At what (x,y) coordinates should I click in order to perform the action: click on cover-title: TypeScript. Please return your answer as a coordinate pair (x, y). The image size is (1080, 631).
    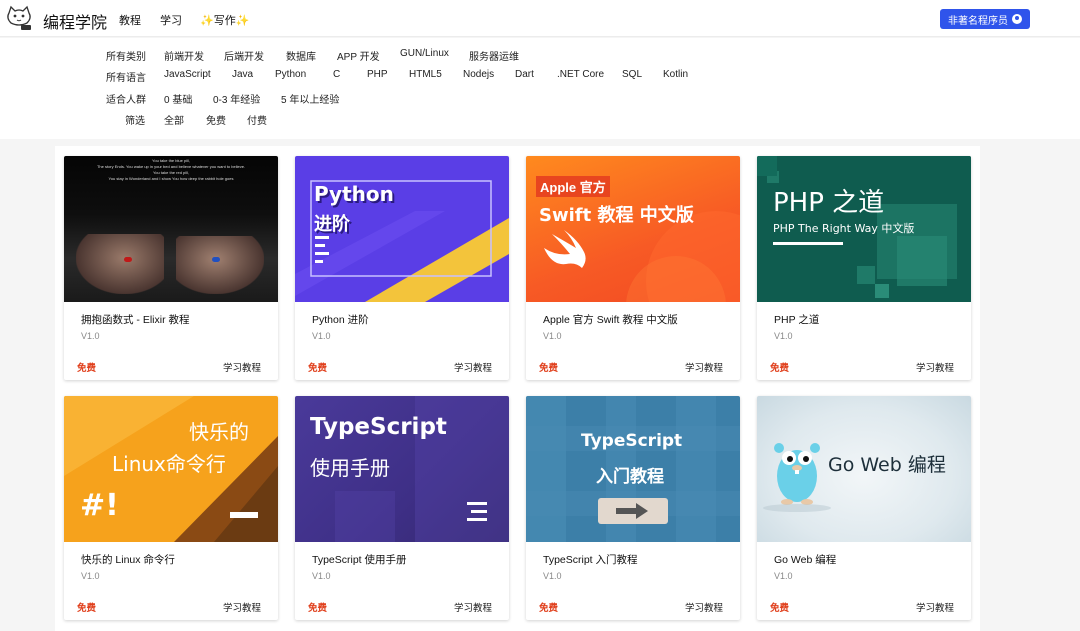
    Looking at the image, I should click on (378, 427).